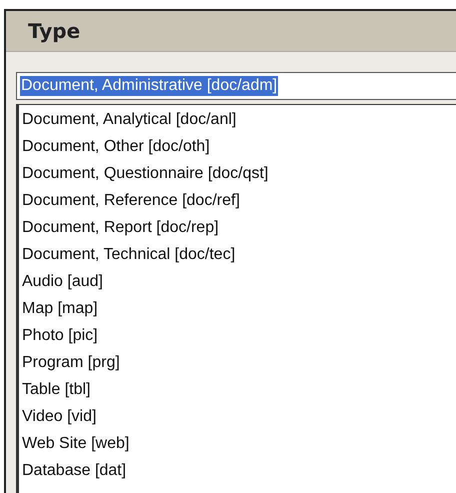 The image size is (456, 493). What do you see at coordinates (237, 416) in the screenshot?
I see `list-item: Video [vid]` at bounding box center [237, 416].